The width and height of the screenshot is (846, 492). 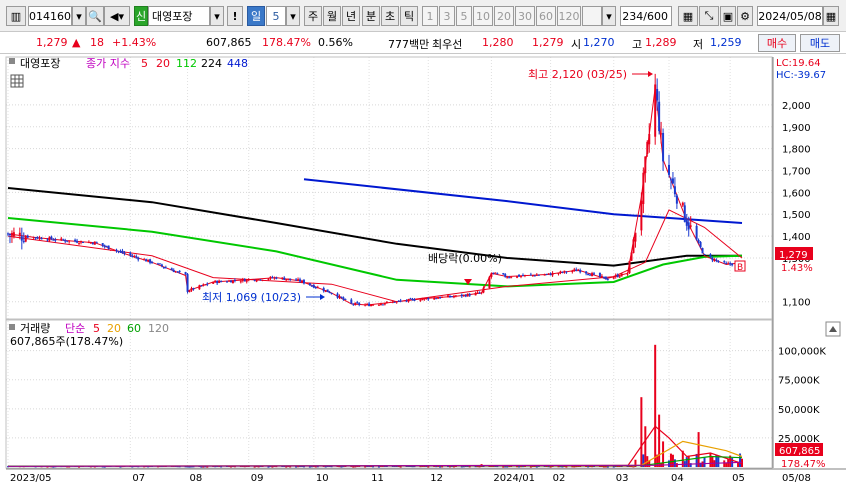 What do you see at coordinates (430, 16) in the screenshot?
I see `minute-1-button: 1` at bounding box center [430, 16].